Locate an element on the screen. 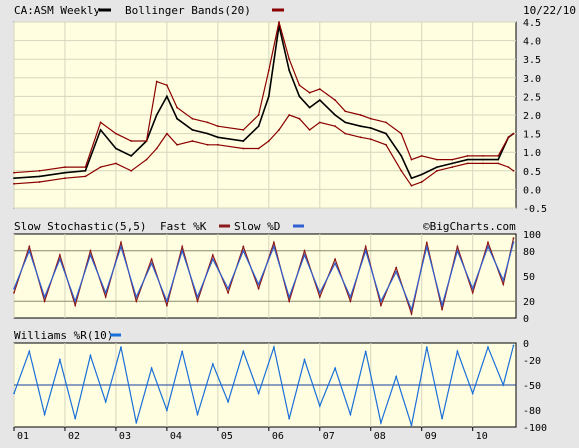 The image size is (579, 448). x-tick-label: 07 is located at coordinates (329, 436).